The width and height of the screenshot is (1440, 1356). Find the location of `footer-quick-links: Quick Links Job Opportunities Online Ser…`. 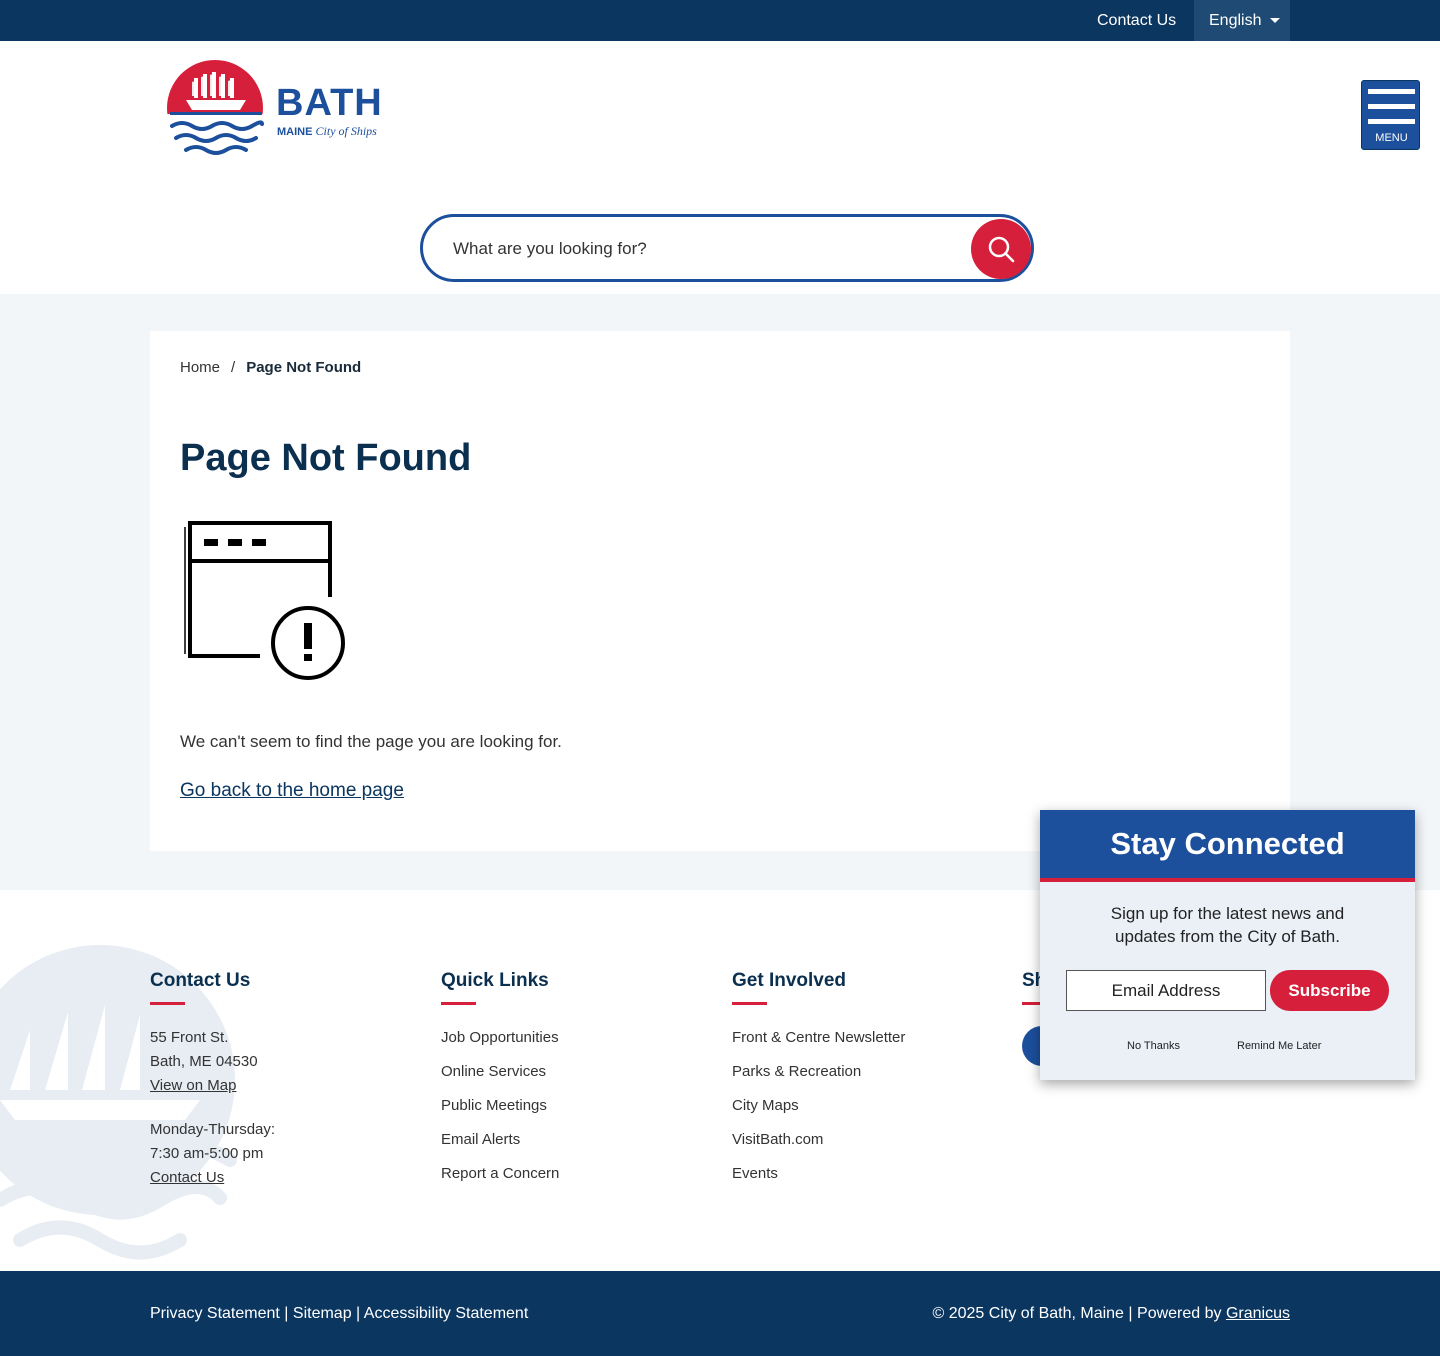

footer-quick-links: Quick Links Job Opportunities Online Ser… is located at coordinates (500, 1076).